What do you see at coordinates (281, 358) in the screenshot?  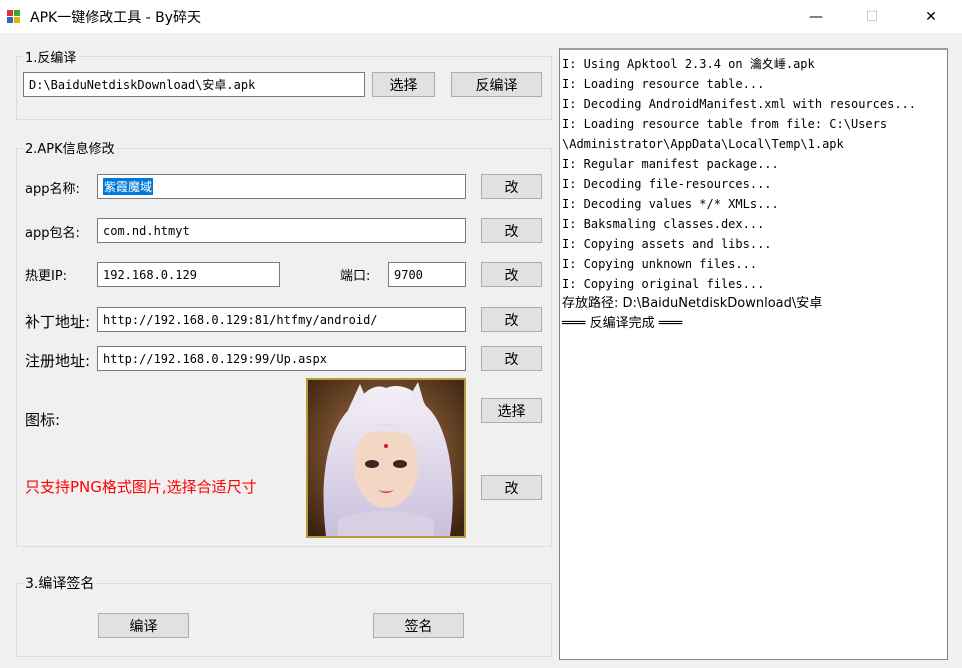 I see `register-url-input: http://192.168.0.129:99/Up.aspx` at bounding box center [281, 358].